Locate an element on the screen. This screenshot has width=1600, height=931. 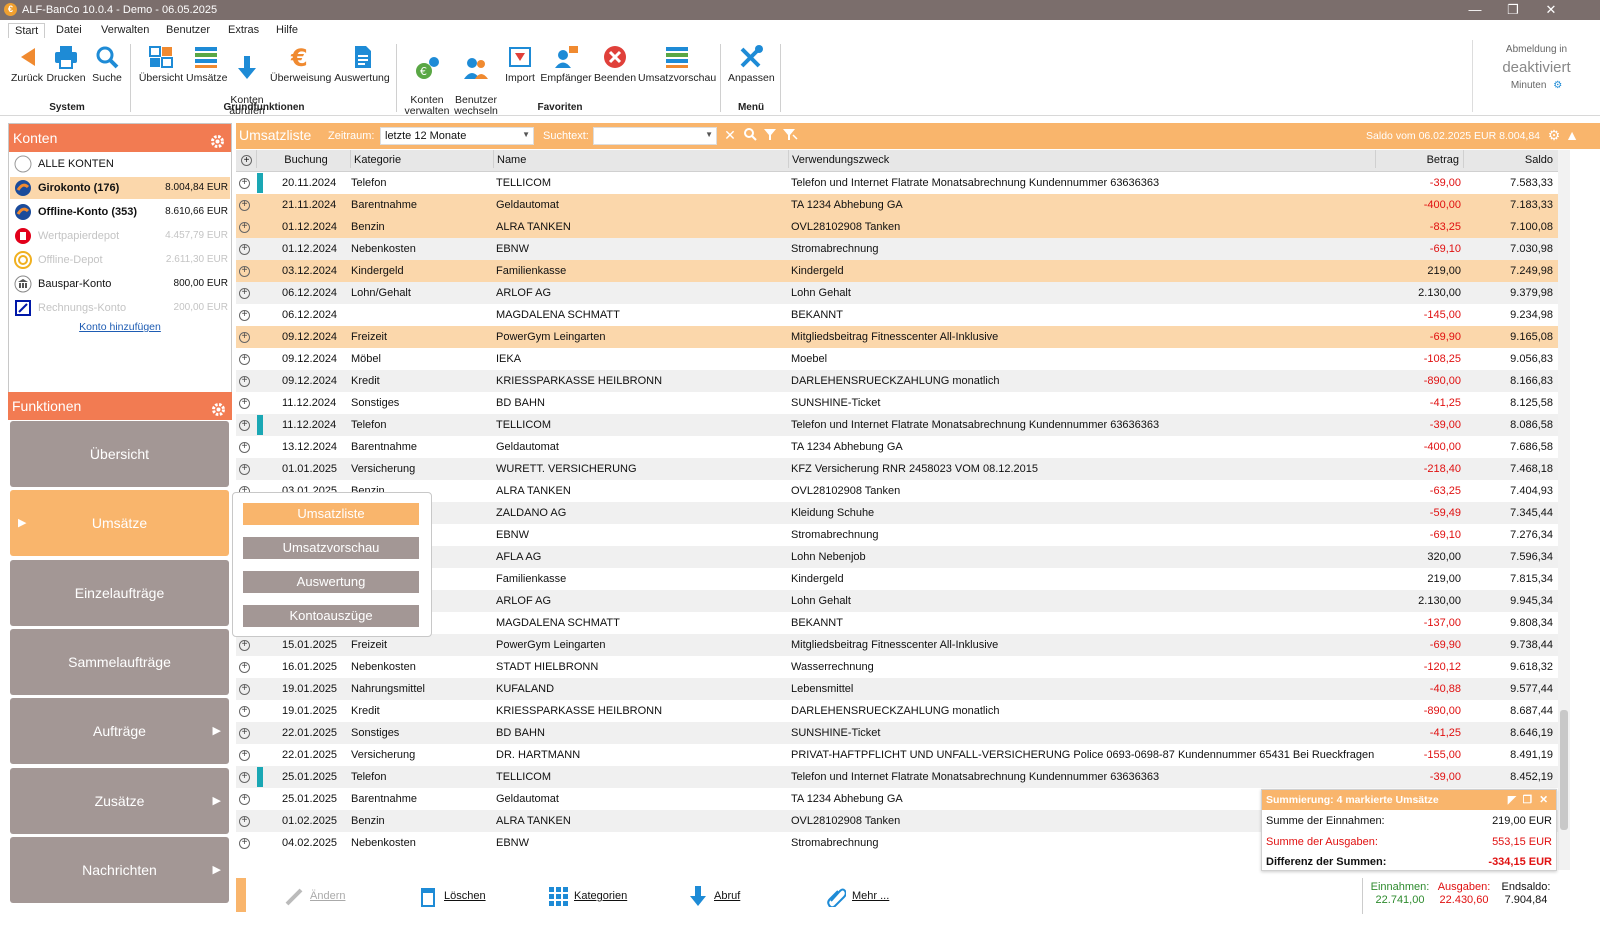
col-header-saldo: Saldo is located at coordinates (1510, 159).